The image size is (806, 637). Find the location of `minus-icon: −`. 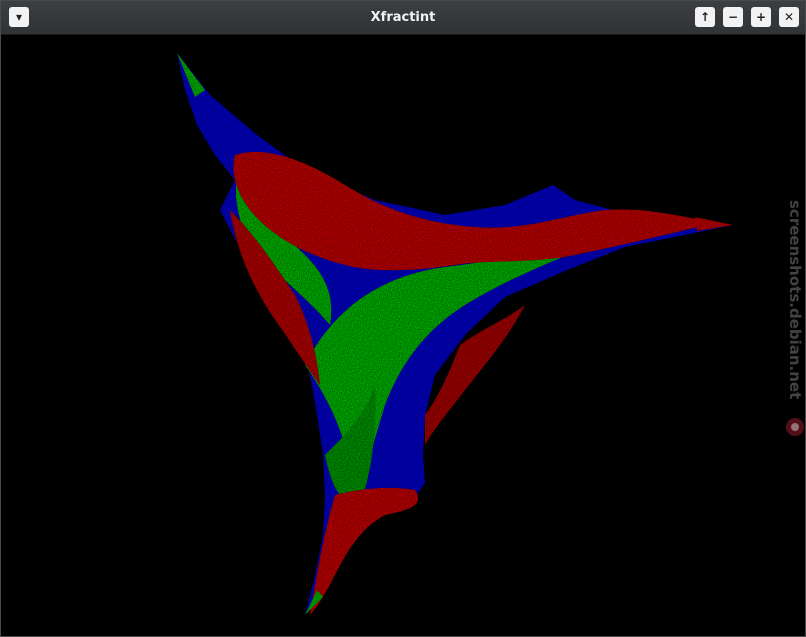

minus-icon: − is located at coordinates (733, 17).